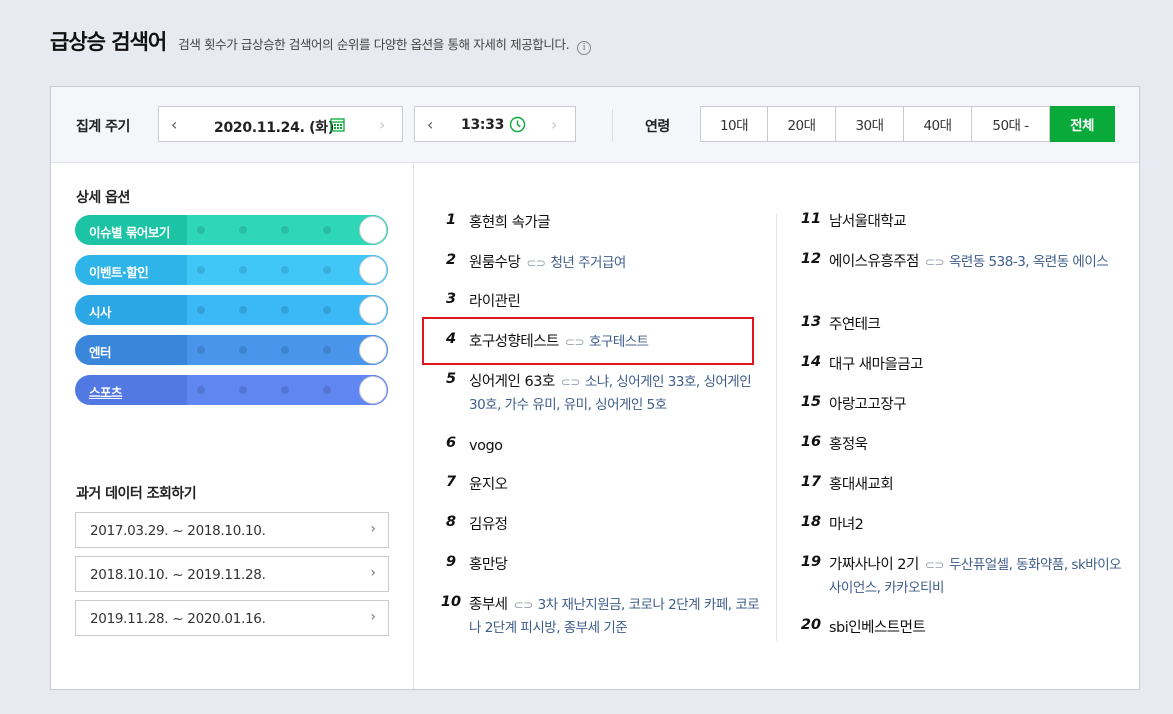 Image resolution: width=1173 pixels, height=714 pixels. Describe the element at coordinates (848, 445) in the screenshot. I see `keyword: 홍정욱` at that location.